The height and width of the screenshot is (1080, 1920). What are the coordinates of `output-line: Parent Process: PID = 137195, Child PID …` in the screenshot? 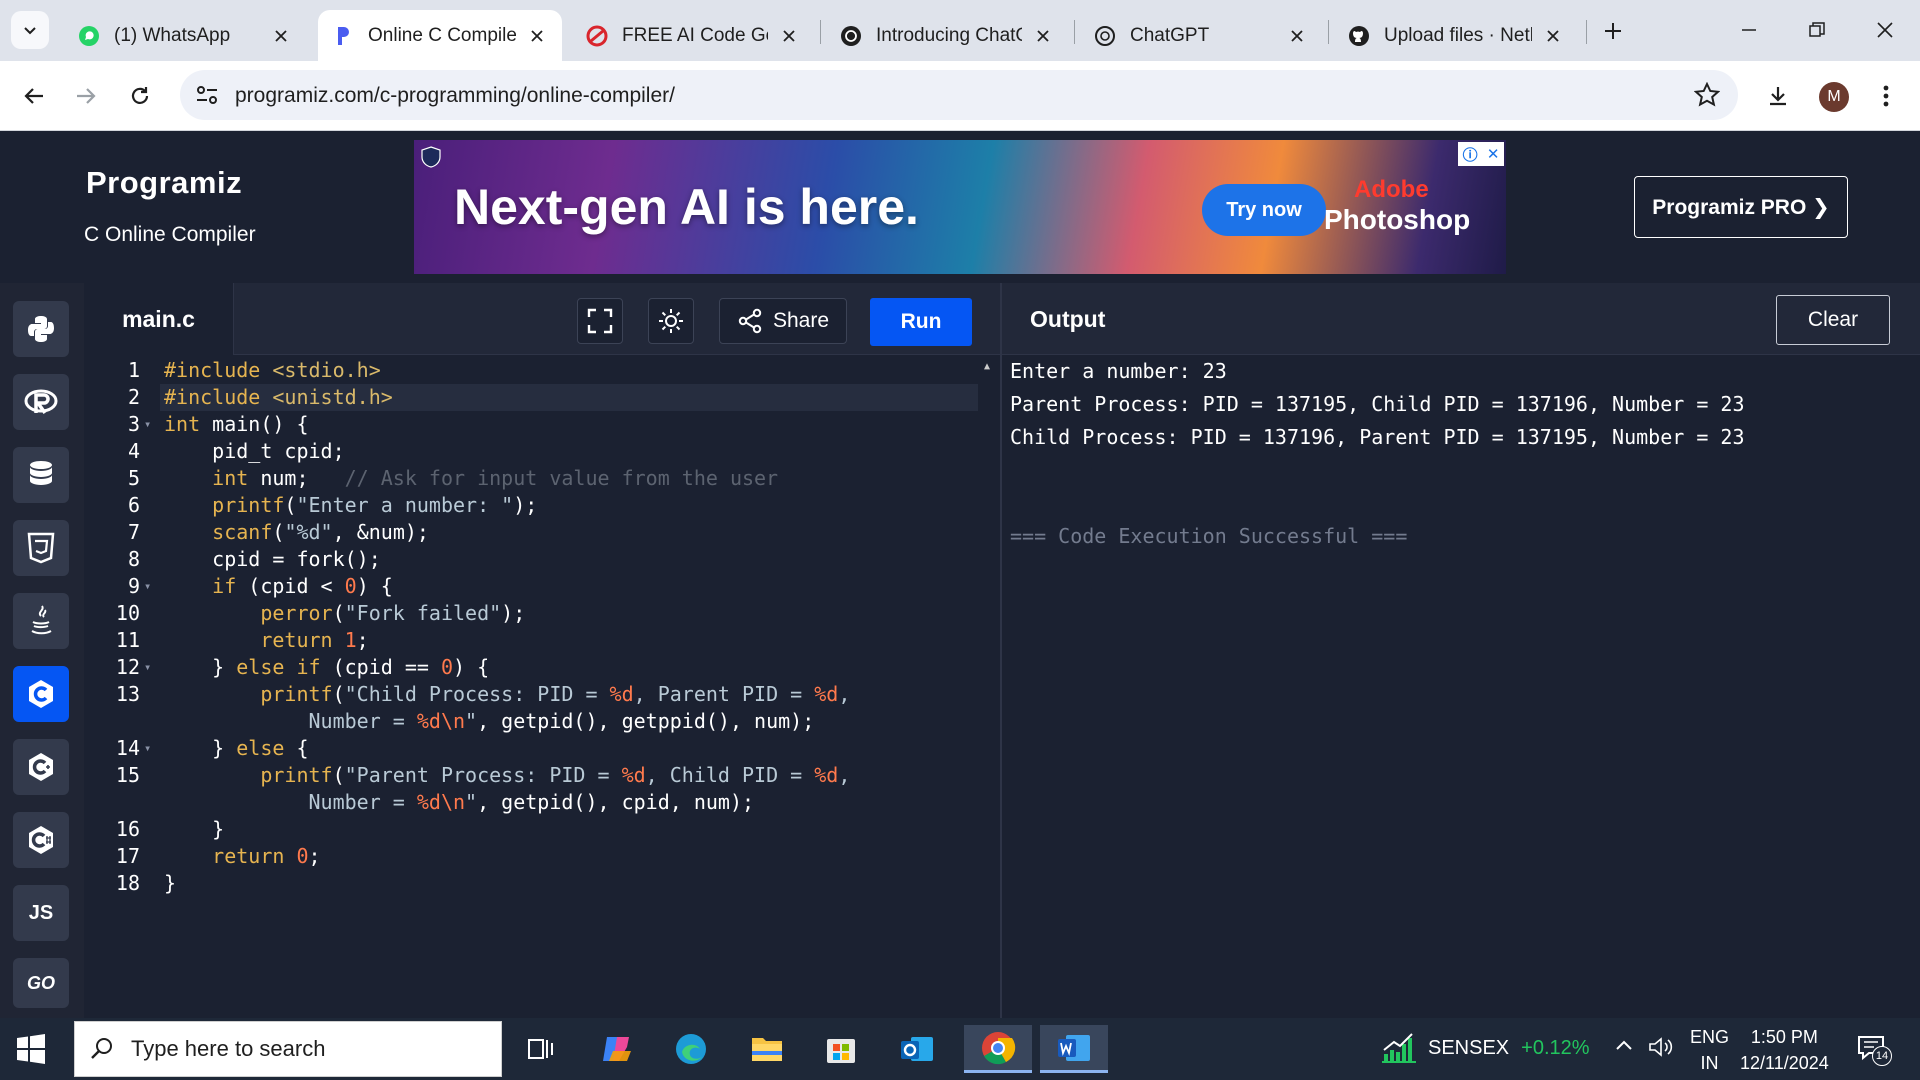 It's located at (1377, 404).